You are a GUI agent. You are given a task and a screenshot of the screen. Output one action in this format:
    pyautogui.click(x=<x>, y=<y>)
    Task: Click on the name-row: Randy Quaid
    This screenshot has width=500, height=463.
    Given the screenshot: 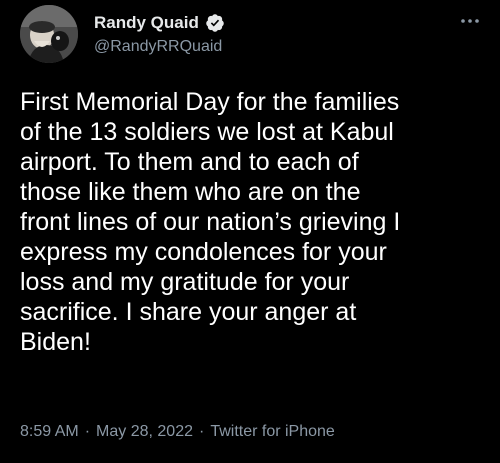 What is the action you would take?
    pyautogui.click(x=159, y=23)
    